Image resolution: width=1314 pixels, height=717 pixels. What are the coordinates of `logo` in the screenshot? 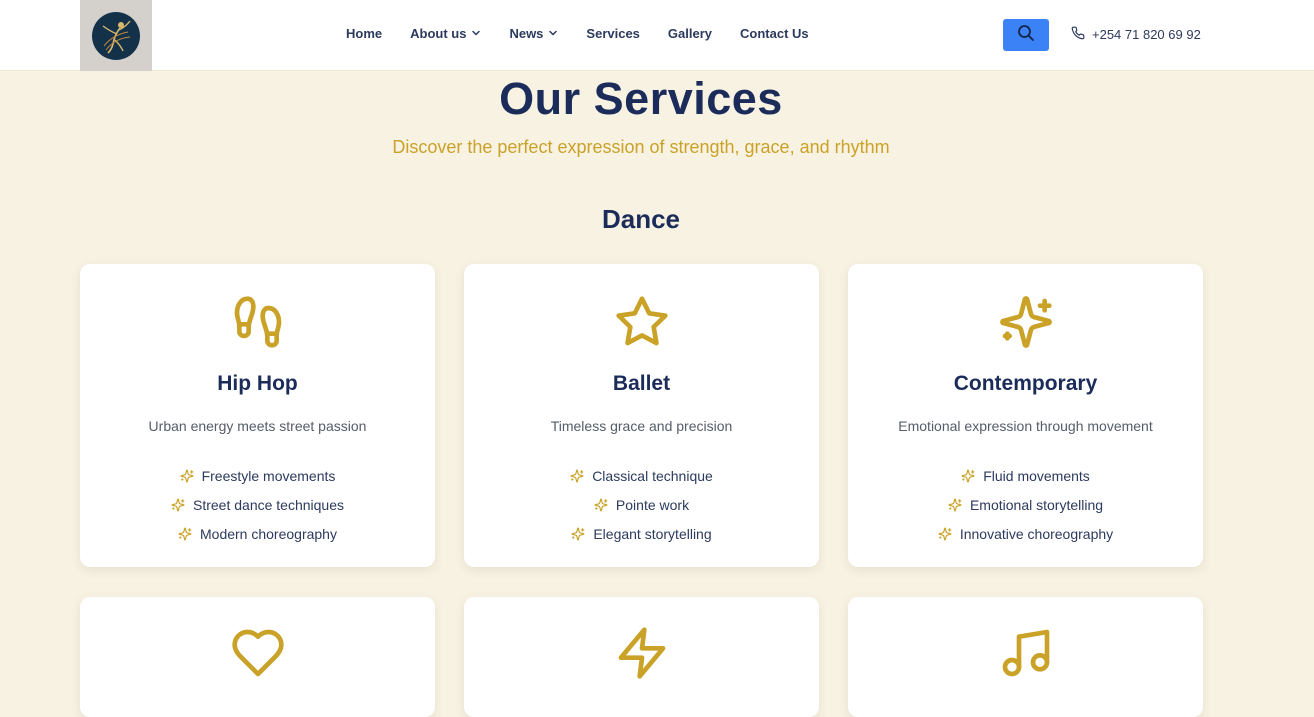 It's located at (116, 35).